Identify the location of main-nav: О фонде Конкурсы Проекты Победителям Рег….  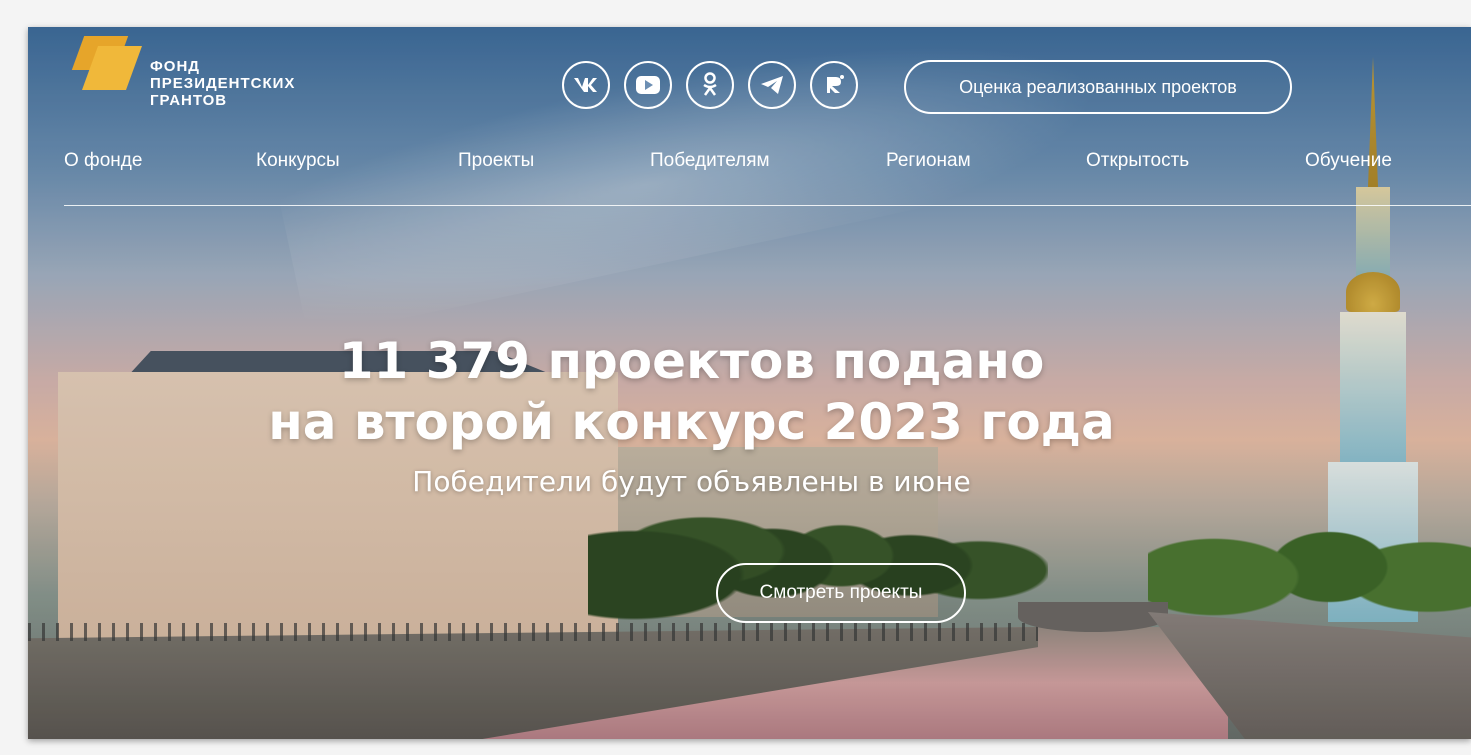
(767, 176).